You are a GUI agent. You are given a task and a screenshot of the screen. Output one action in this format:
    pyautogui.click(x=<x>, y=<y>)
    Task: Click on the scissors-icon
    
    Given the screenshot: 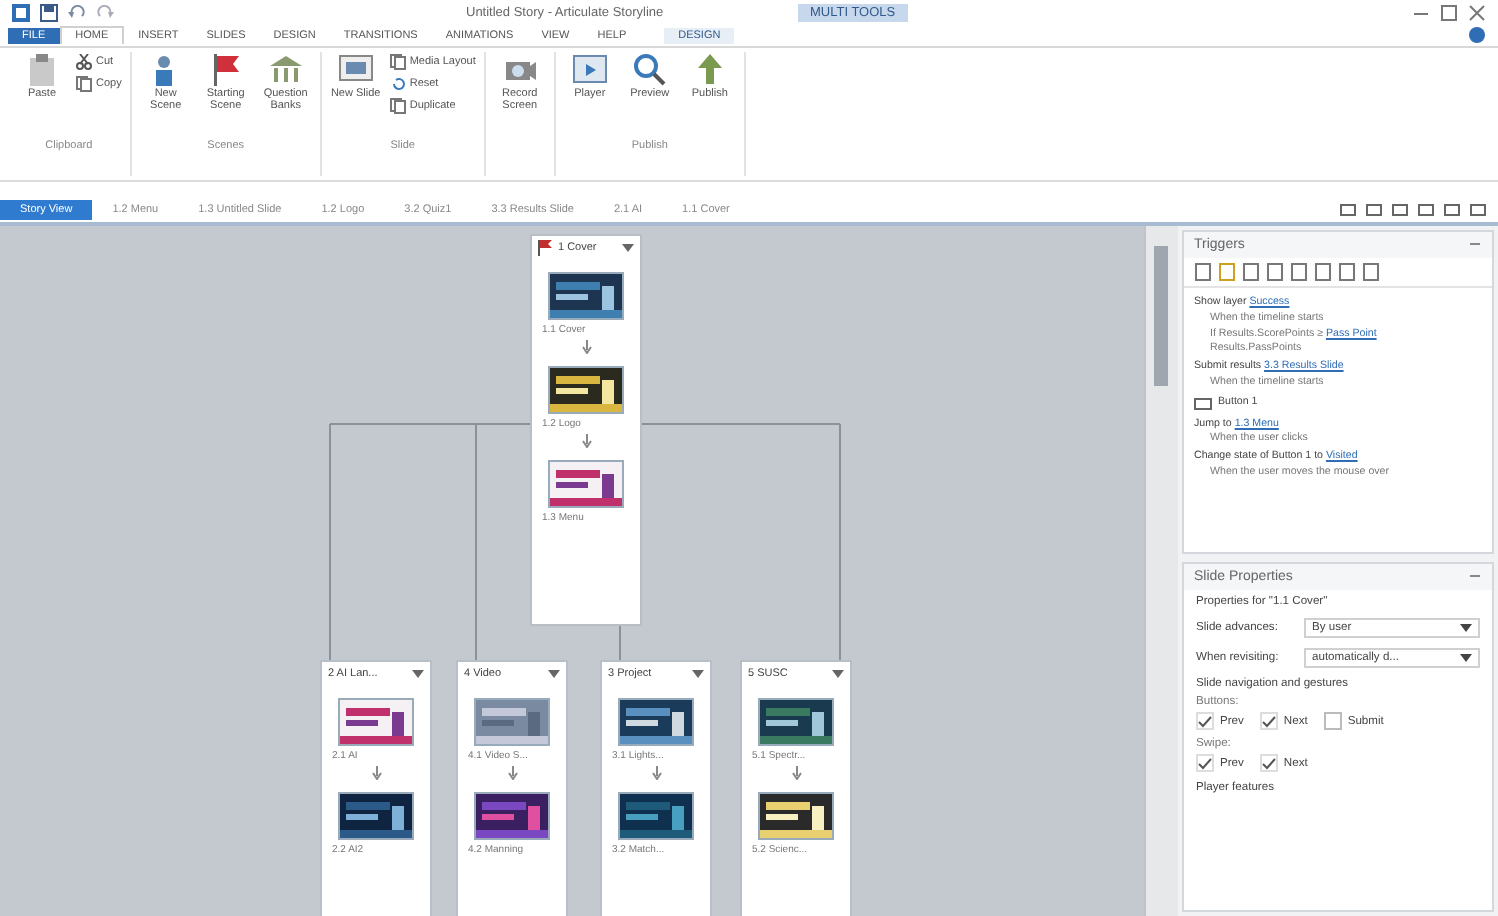 What is the action you would take?
    pyautogui.click(x=84, y=62)
    